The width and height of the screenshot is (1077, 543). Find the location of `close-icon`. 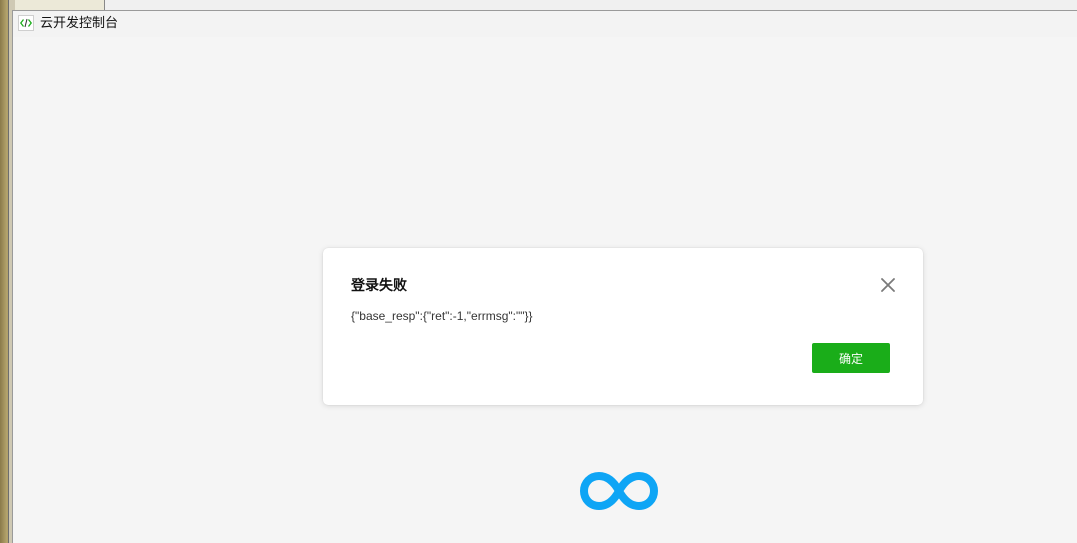

close-icon is located at coordinates (888, 285).